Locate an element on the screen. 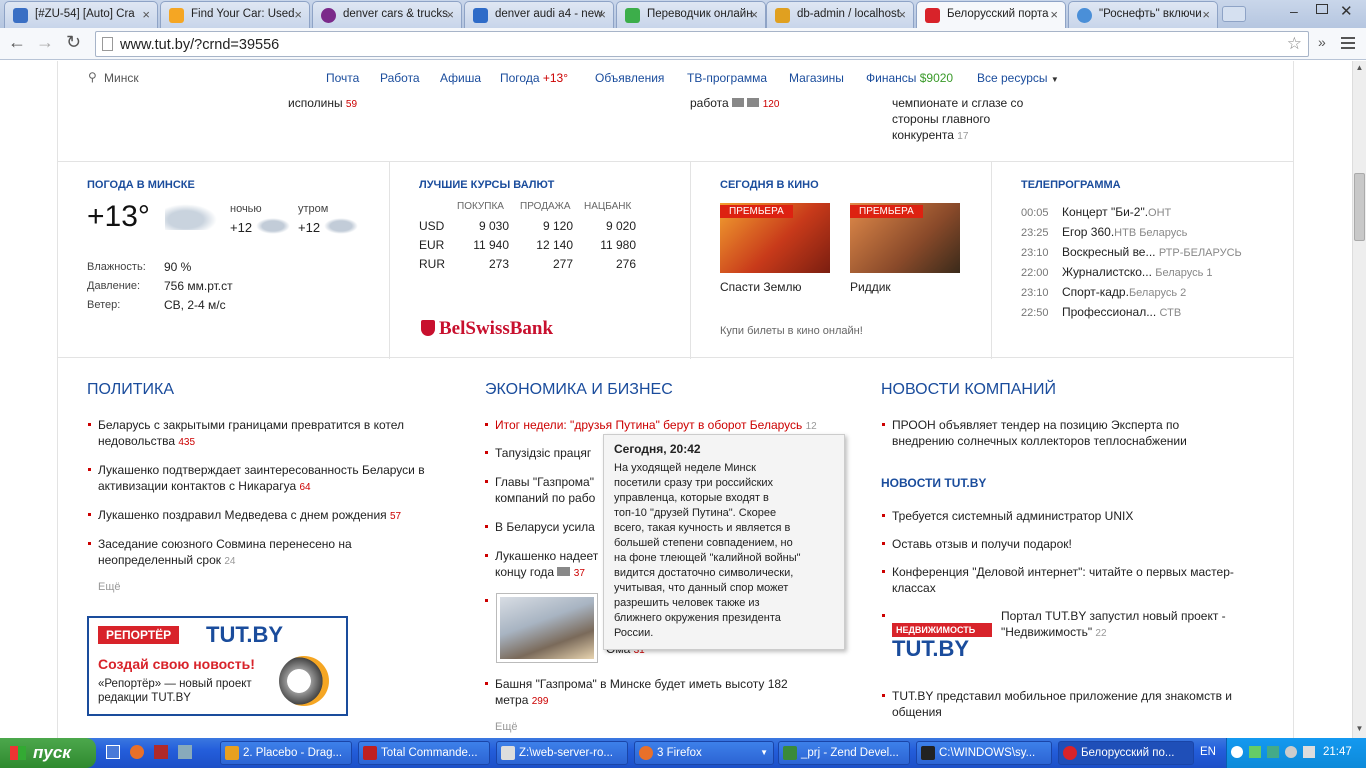 The height and width of the screenshot is (768, 1366). nav-mail: Почта is located at coordinates (342, 78).